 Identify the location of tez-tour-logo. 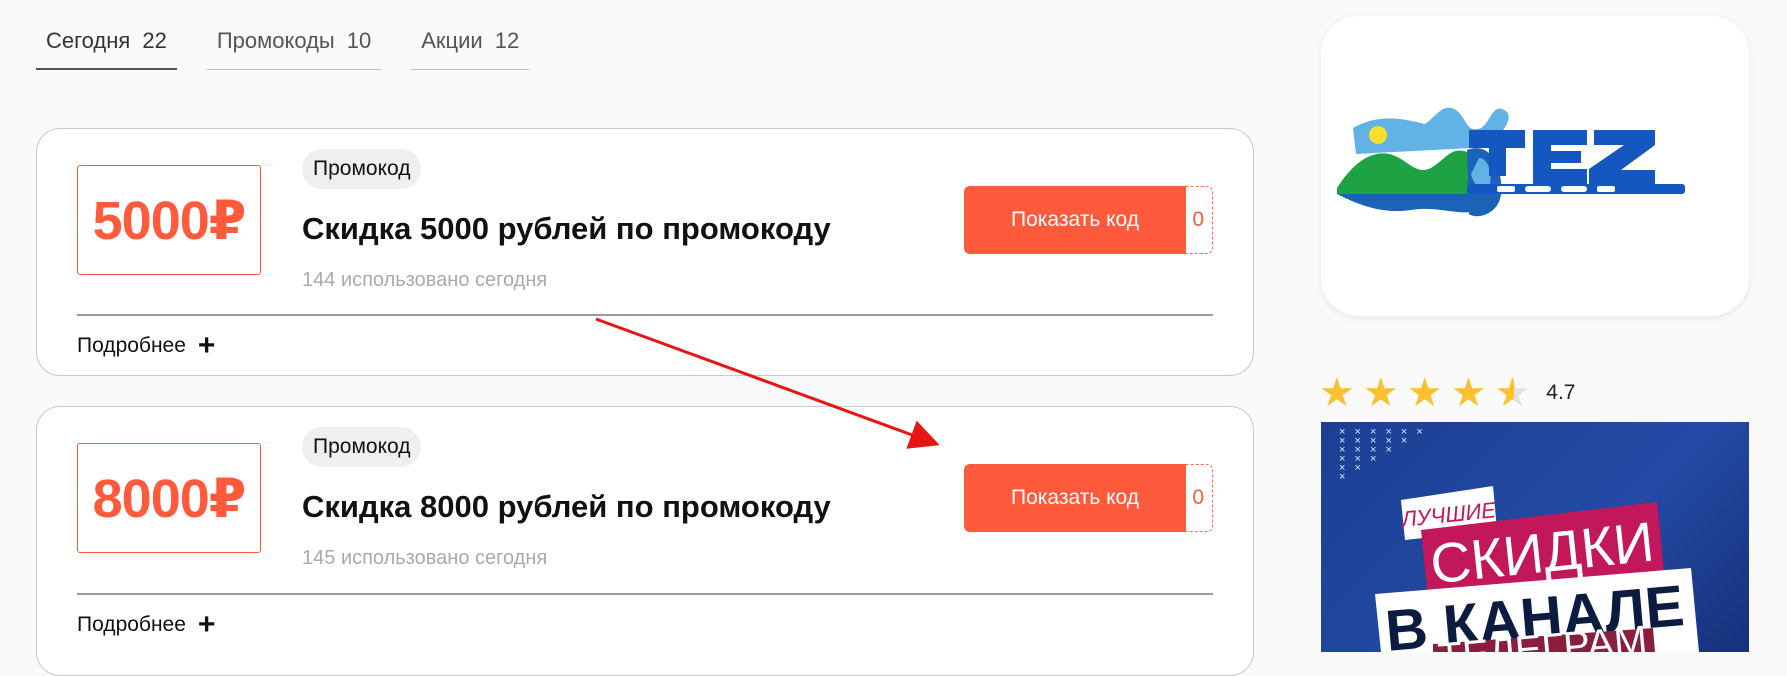
(1511, 162).